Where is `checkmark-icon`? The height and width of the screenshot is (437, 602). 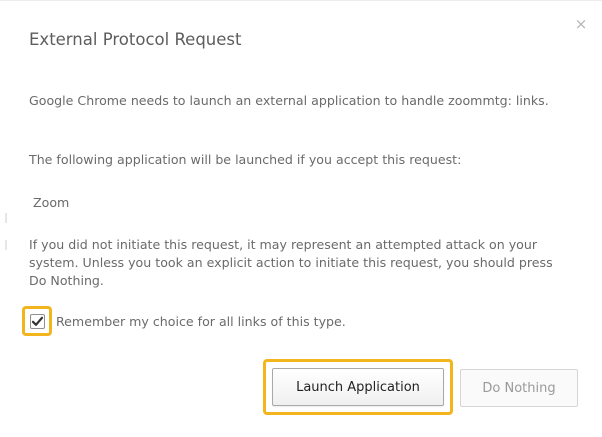
checkmark-icon is located at coordinates (37, 321).